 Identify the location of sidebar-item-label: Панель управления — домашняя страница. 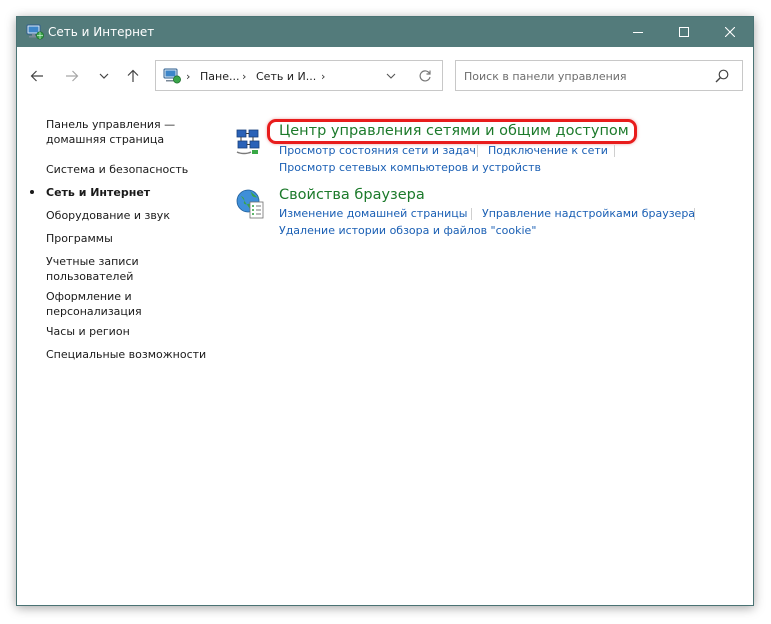
(110, 132).